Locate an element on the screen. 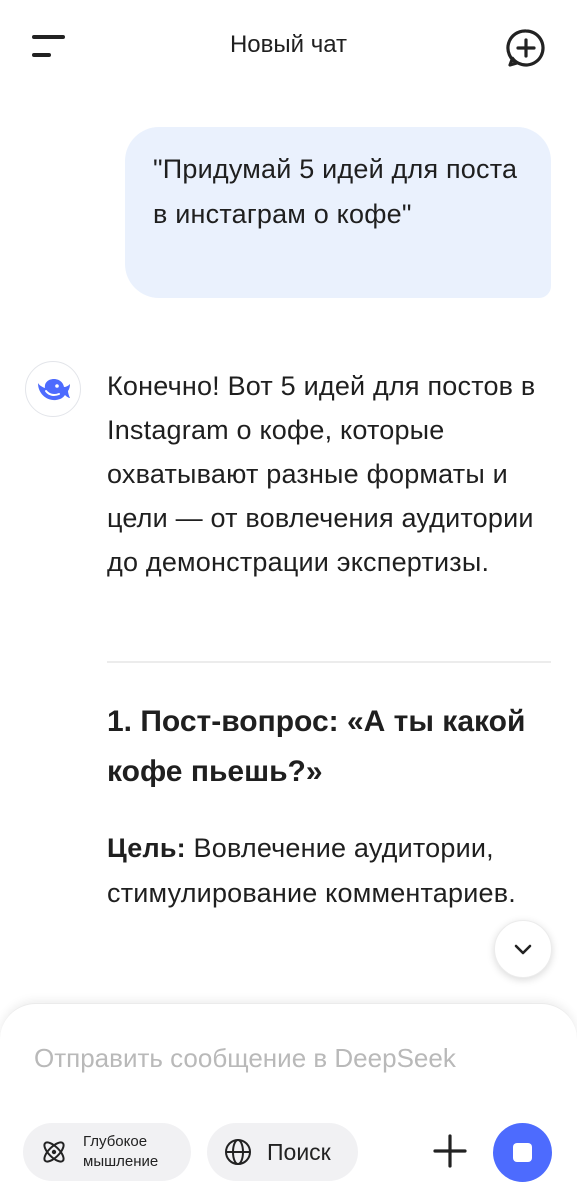 The image size is (577, 1200). plus-icon is located at coordinates (450, 1151).